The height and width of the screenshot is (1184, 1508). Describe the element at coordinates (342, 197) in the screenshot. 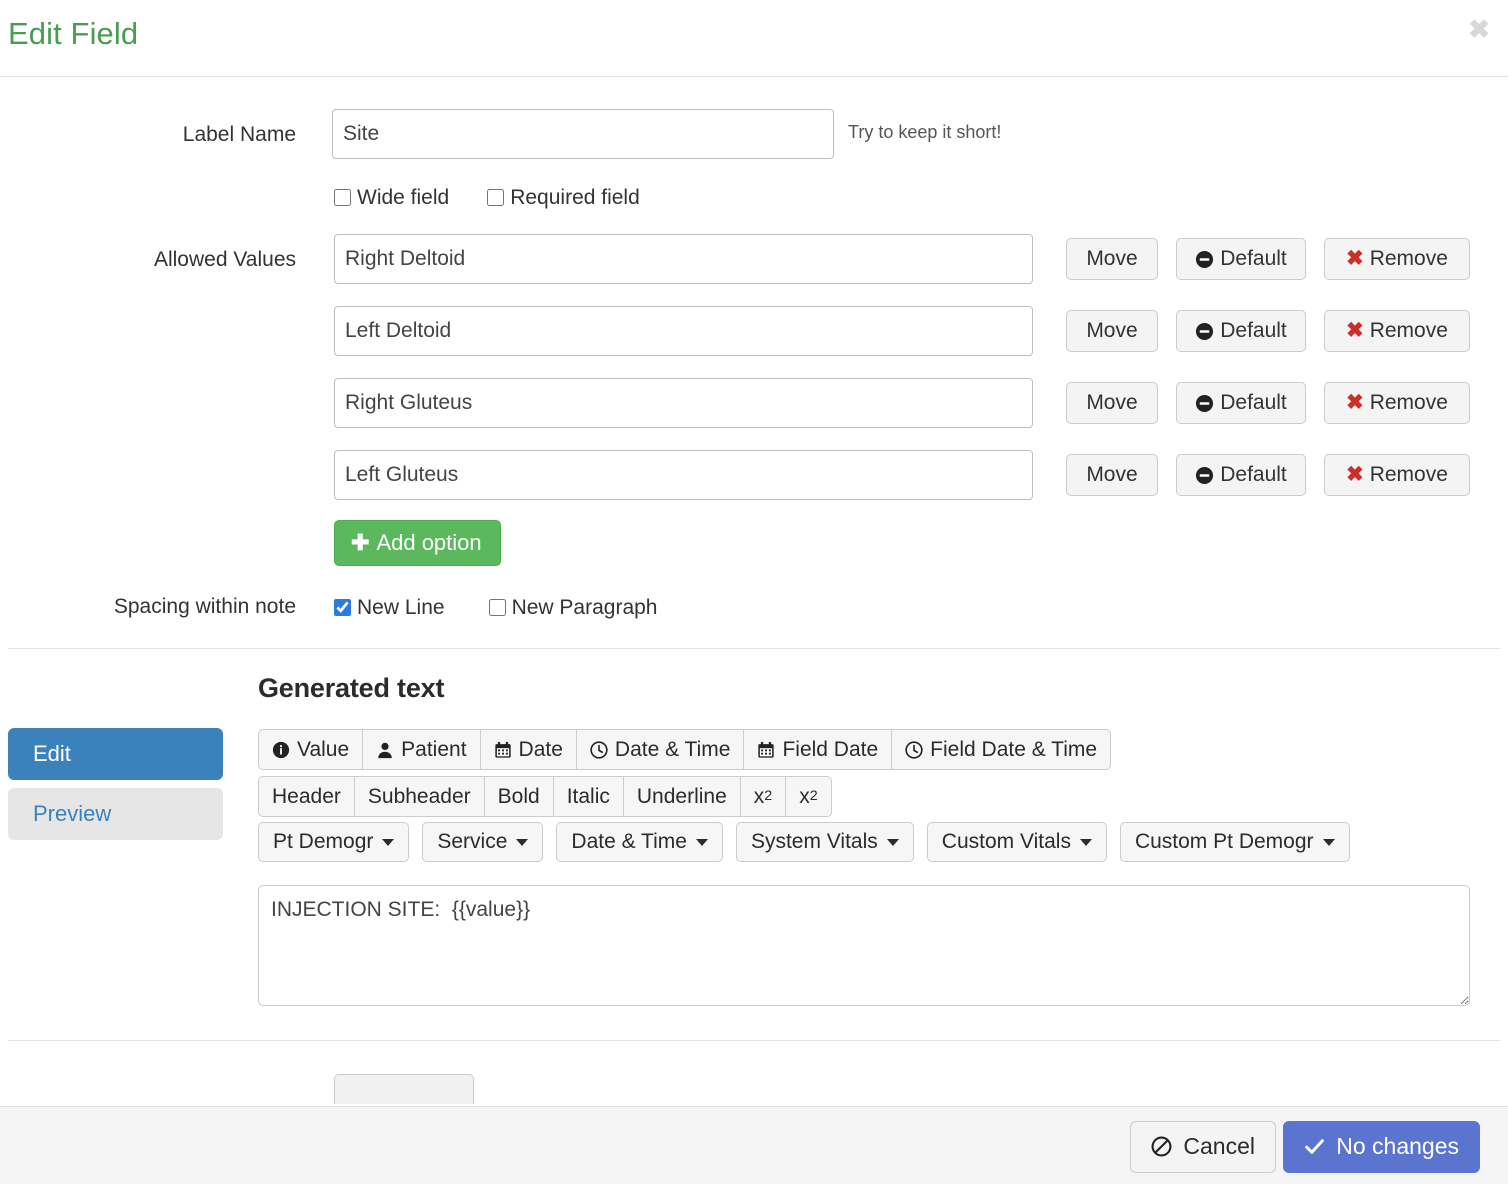

I see `wide-field-checkbox` at that location.